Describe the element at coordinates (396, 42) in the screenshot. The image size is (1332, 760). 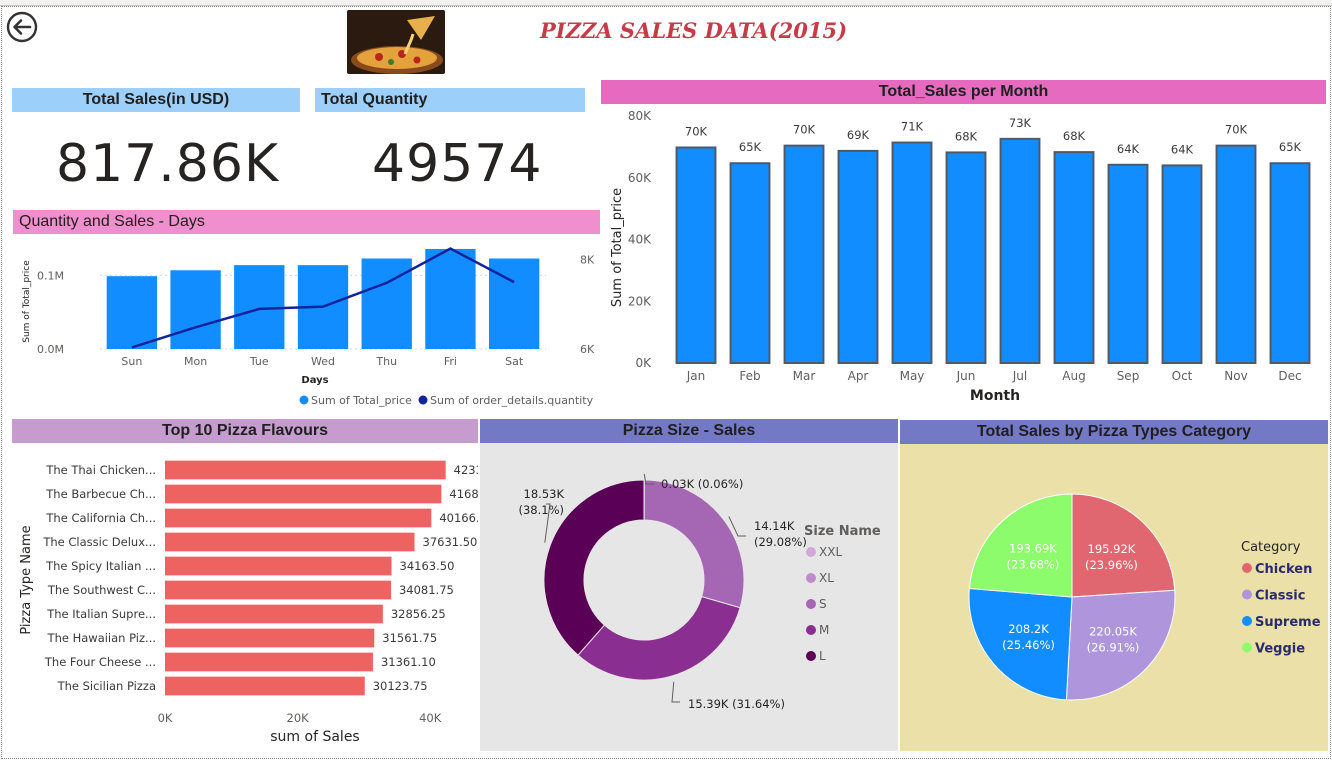
I see `pizza-logo-image` at that location.